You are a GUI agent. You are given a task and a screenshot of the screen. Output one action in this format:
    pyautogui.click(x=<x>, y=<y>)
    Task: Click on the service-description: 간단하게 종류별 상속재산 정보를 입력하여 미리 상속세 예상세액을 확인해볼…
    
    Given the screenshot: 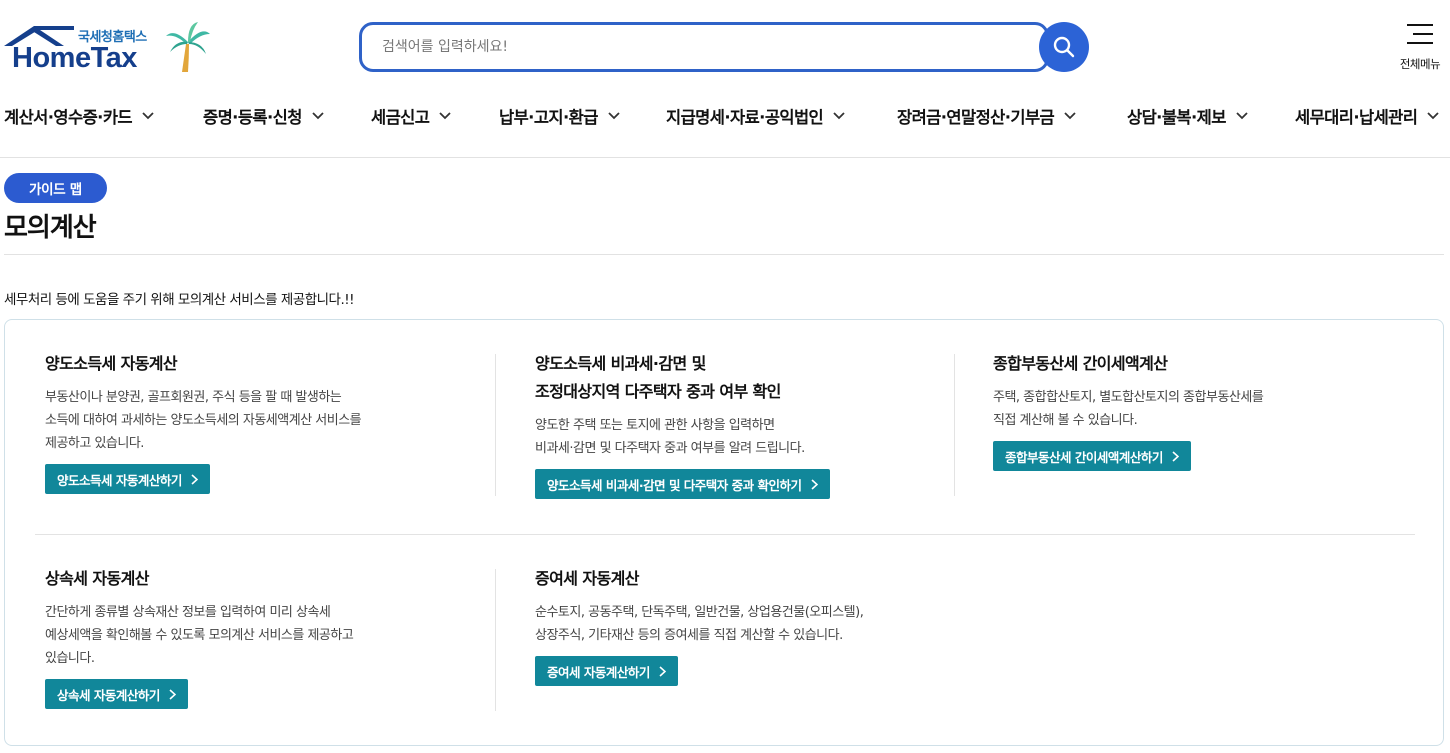 What is the action you would take?
    pyautogui.click(x=199, y=635)
    